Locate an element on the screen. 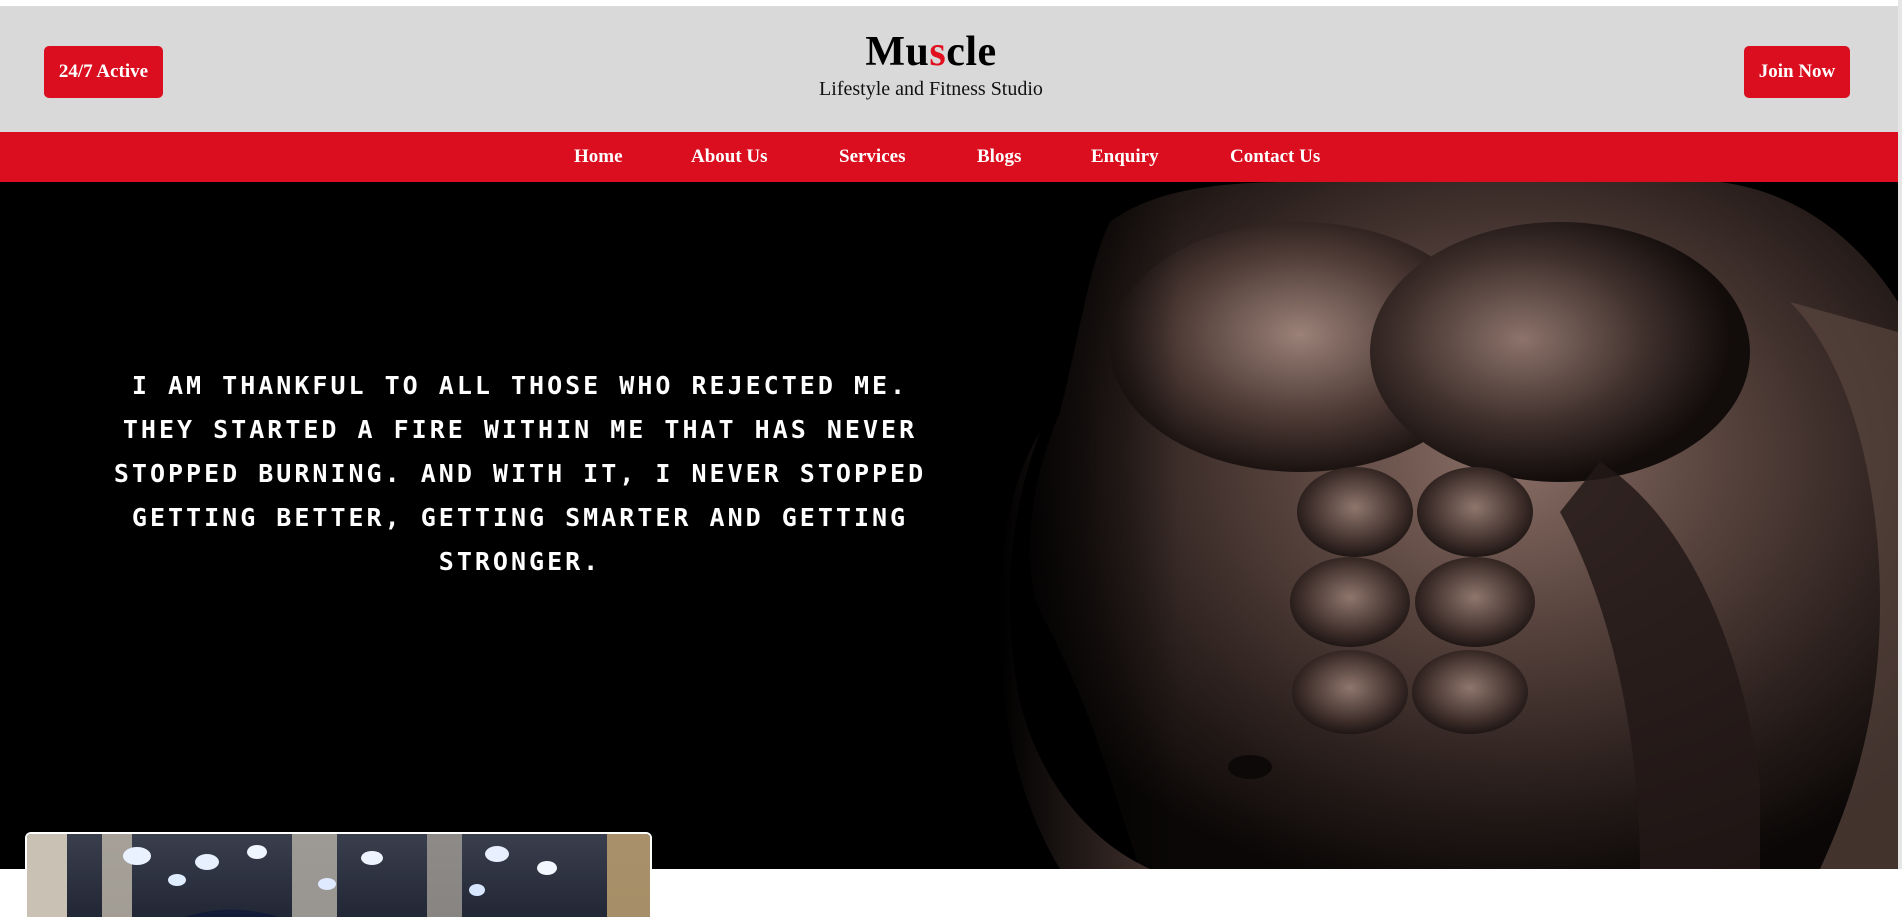  nav-item-enquiry: Enquiry is located at coordinates (1125, 157).